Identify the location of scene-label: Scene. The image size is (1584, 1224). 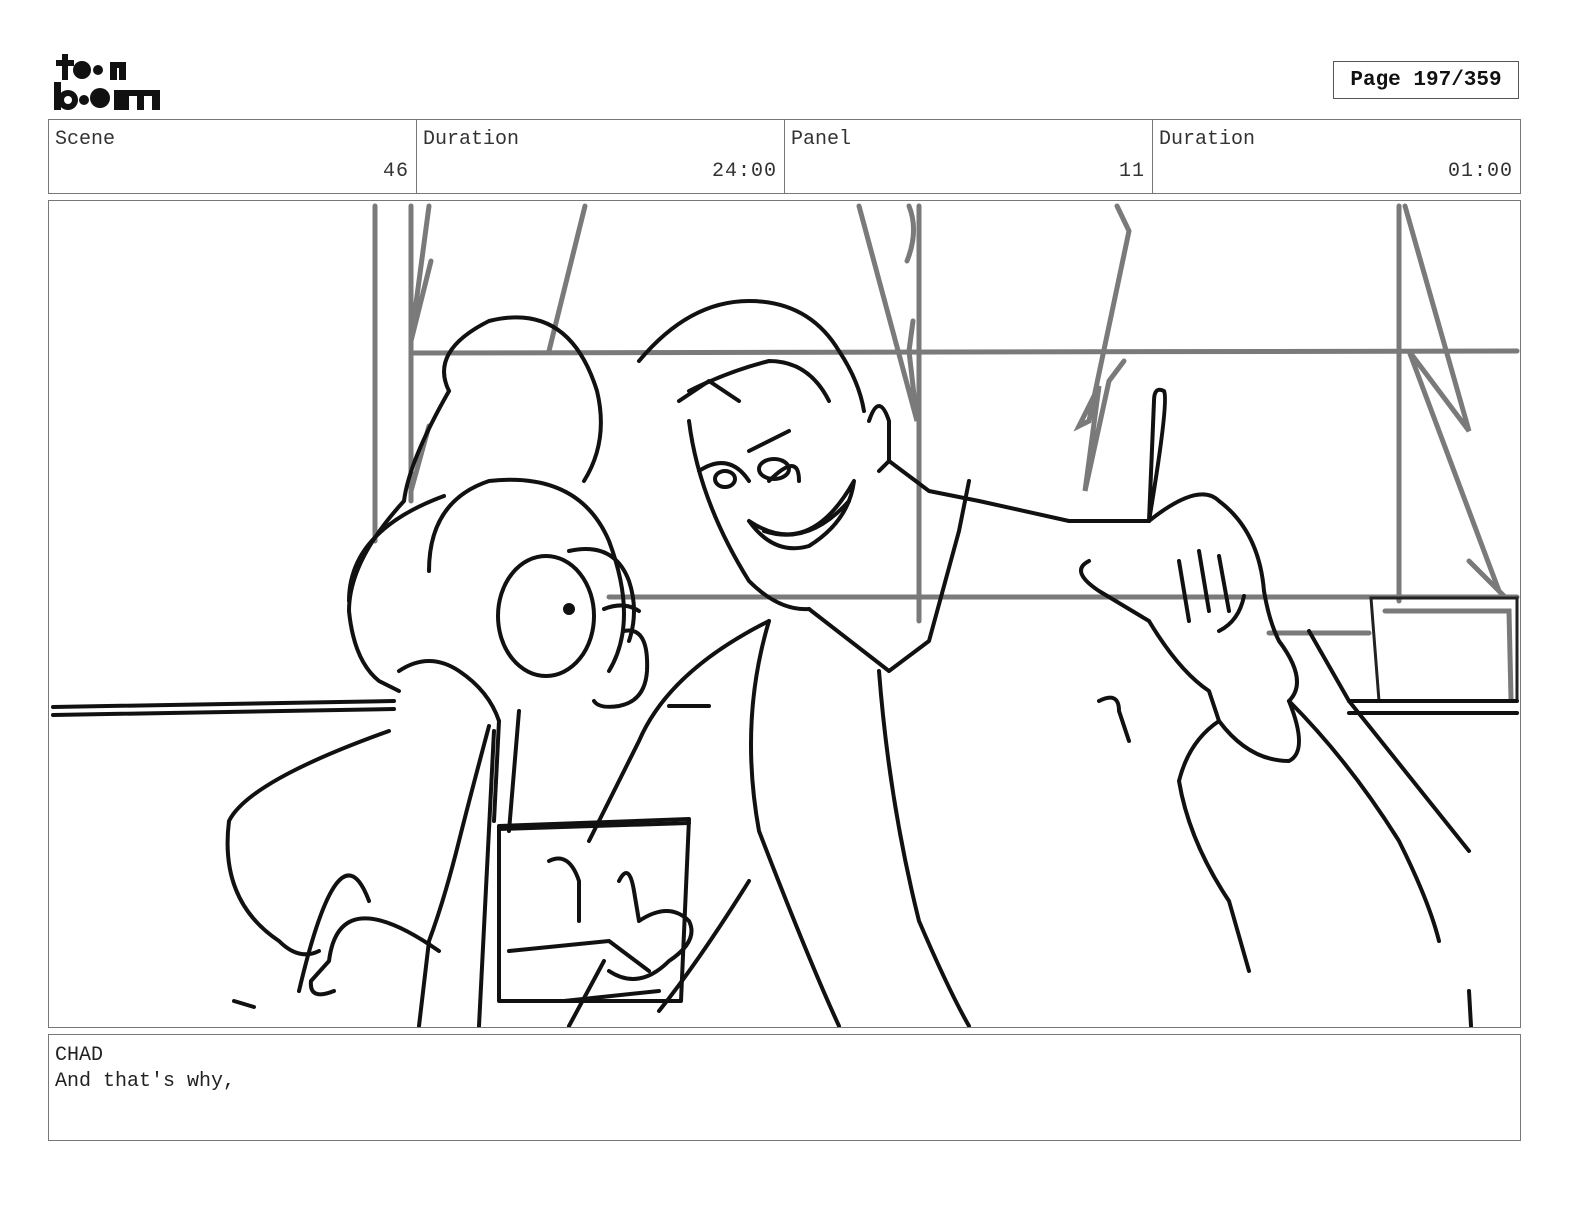
(85, 139).